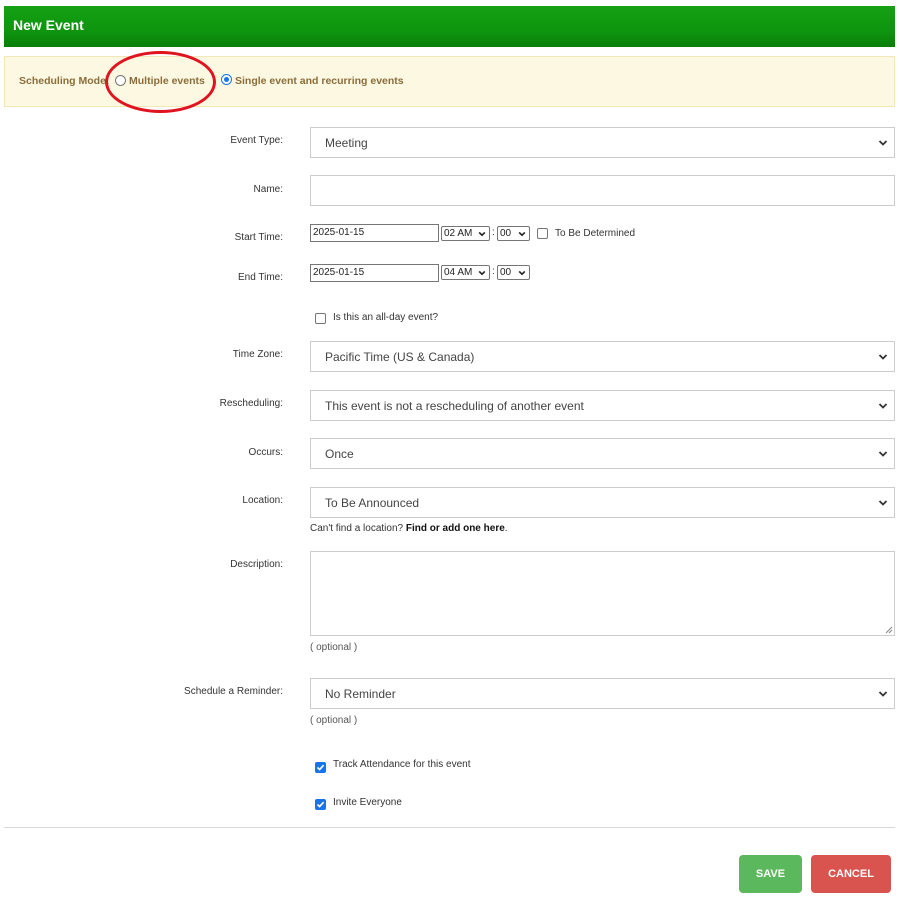 The image size is (899, 899). Describe the element at coordinates (493, 271) in the screenshot. I see `end-time-colon: :` at that location.